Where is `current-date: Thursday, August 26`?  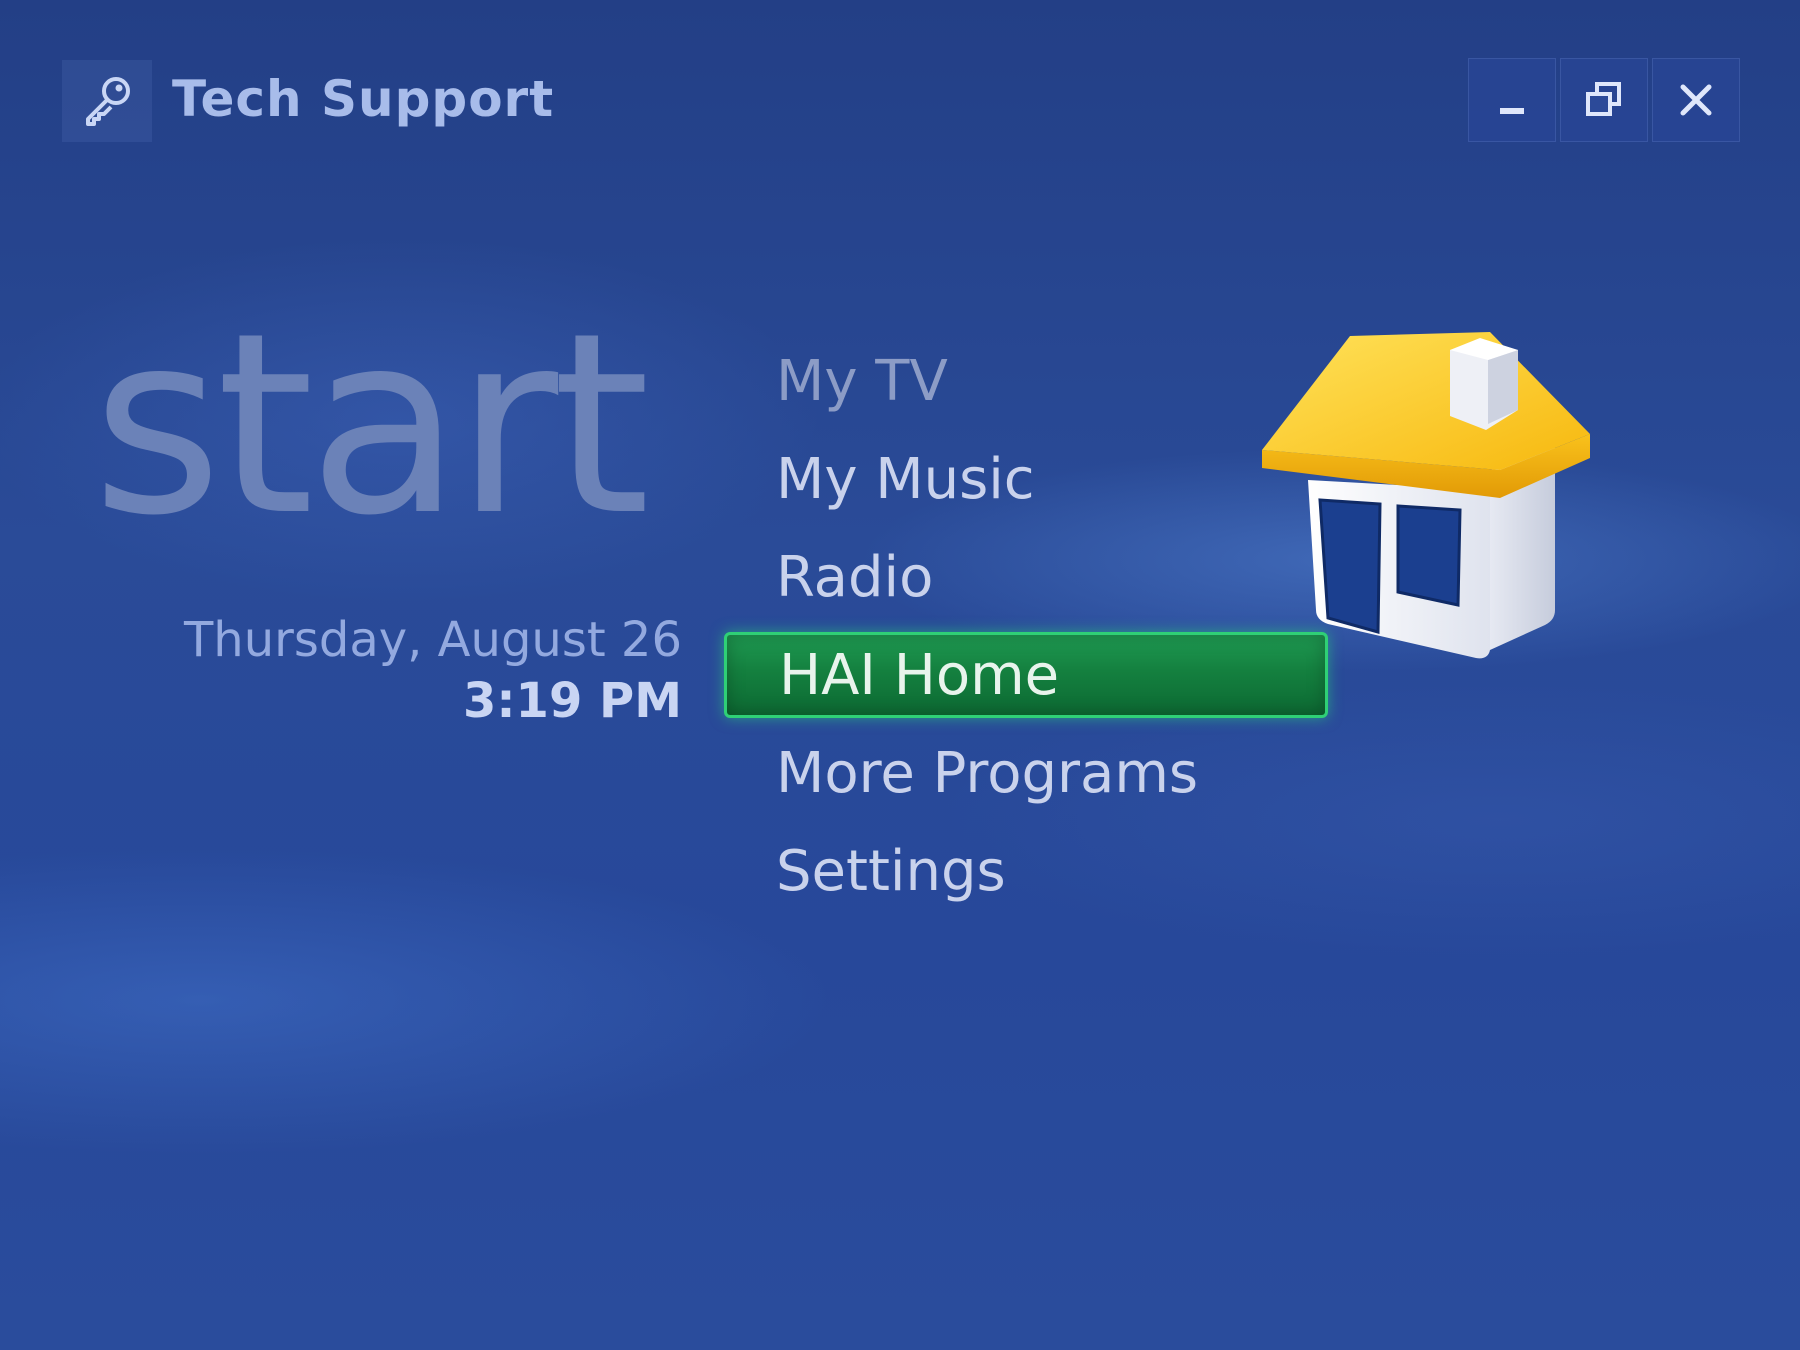
current-date: Thursday, August 26 is located at coordinates (432, 640).